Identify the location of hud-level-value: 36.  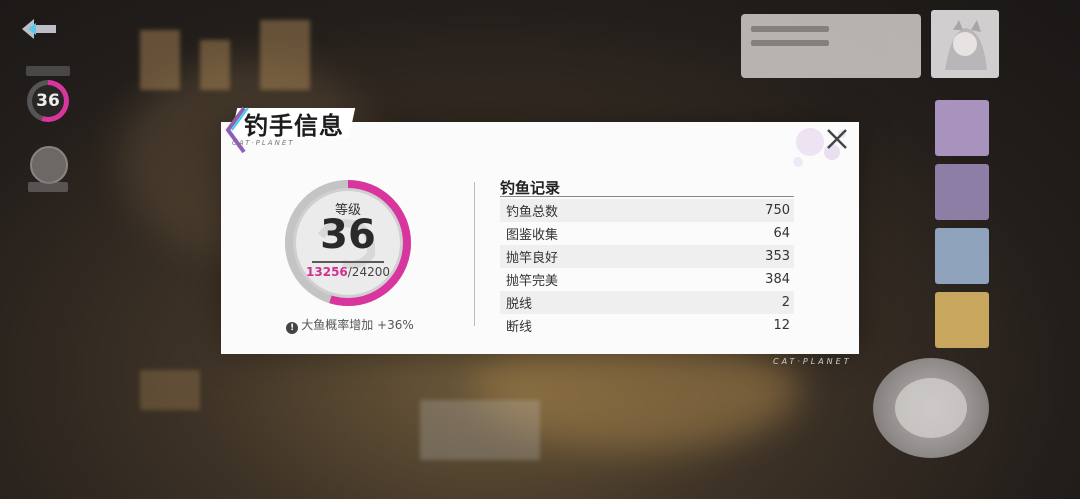
(48, 101).